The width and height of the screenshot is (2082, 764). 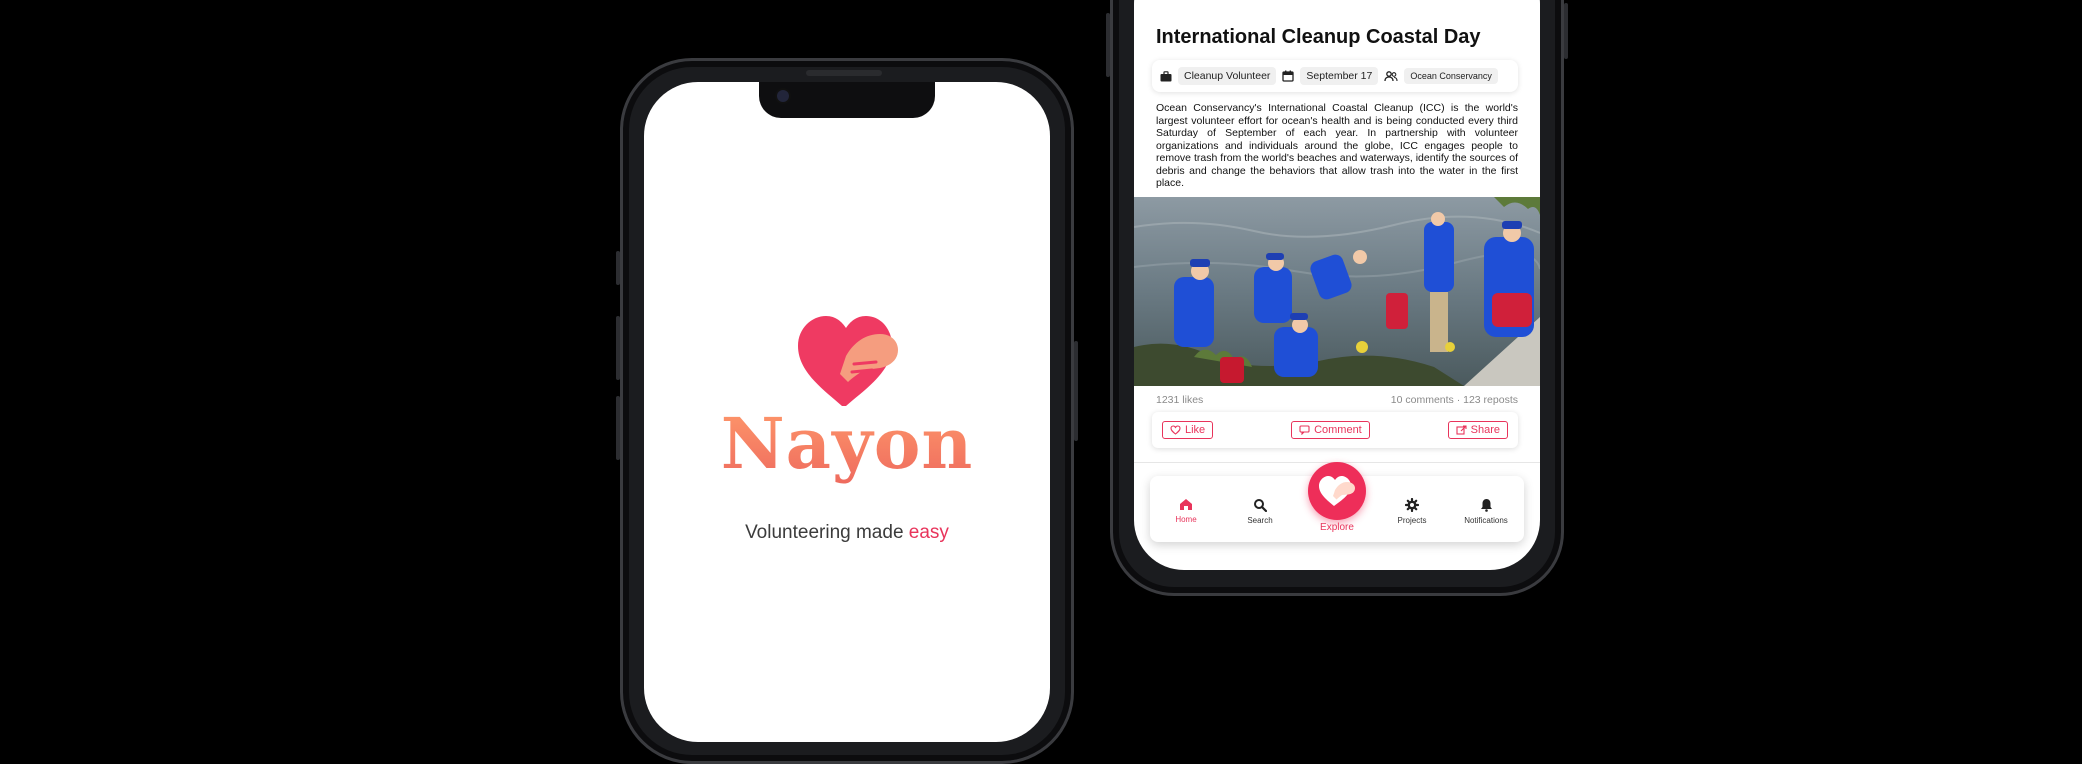 What do you see at coordinates (1338, 430) in the screenshot?
I see `comment-label: Comment` at bounding box center [1338, 430].